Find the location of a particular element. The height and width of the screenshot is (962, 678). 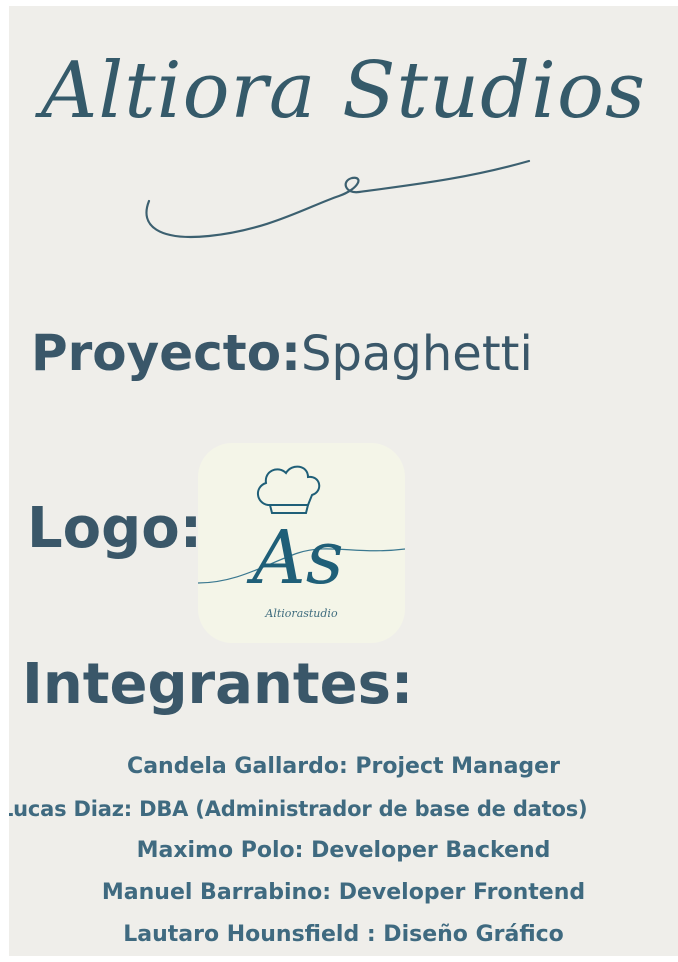

logo-caption: Altiorastudio is located at coordinates (301, 613).